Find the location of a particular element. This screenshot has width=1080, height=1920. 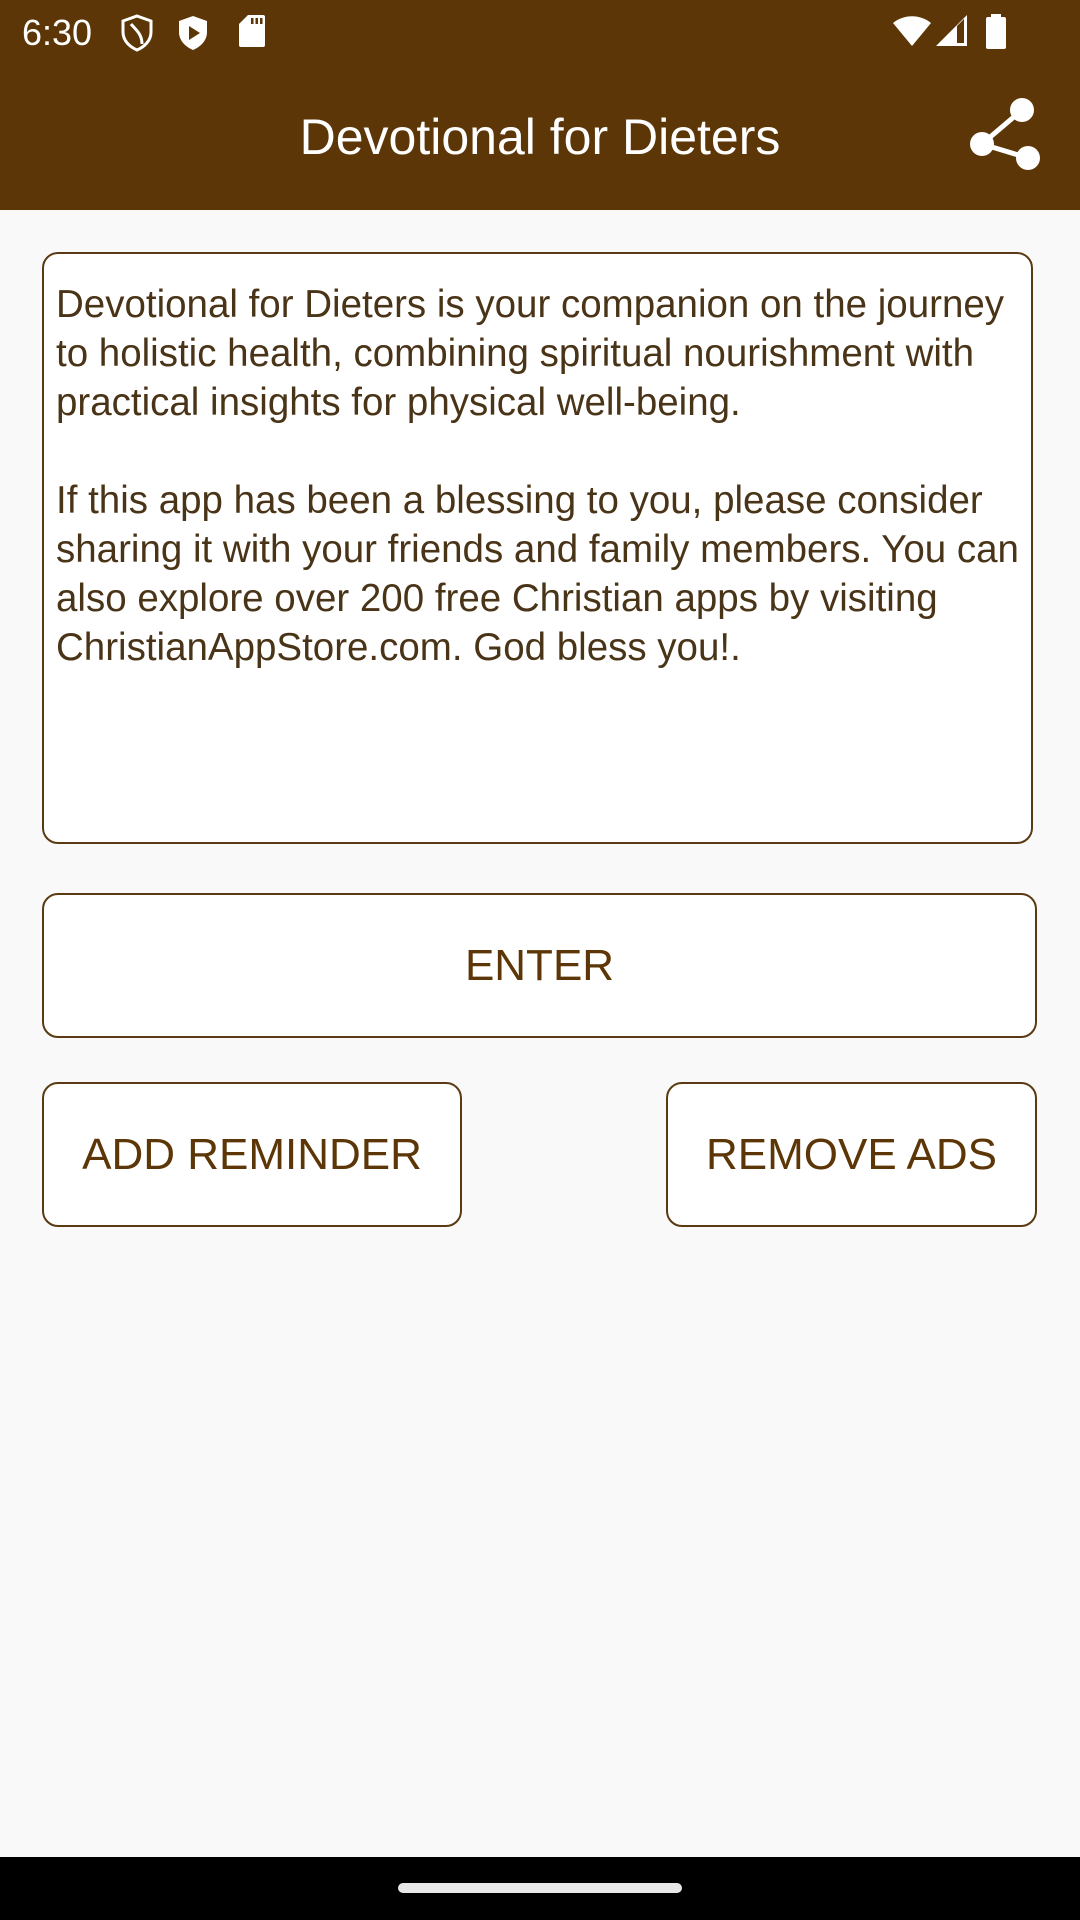

shield-icon is located at coordinates (137, 33).